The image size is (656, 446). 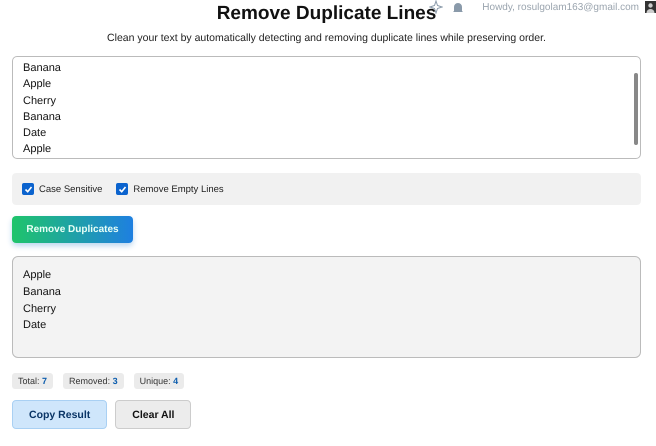 I want to click on checkbox-label: Case Sensitive, so click(x=70, y=189).